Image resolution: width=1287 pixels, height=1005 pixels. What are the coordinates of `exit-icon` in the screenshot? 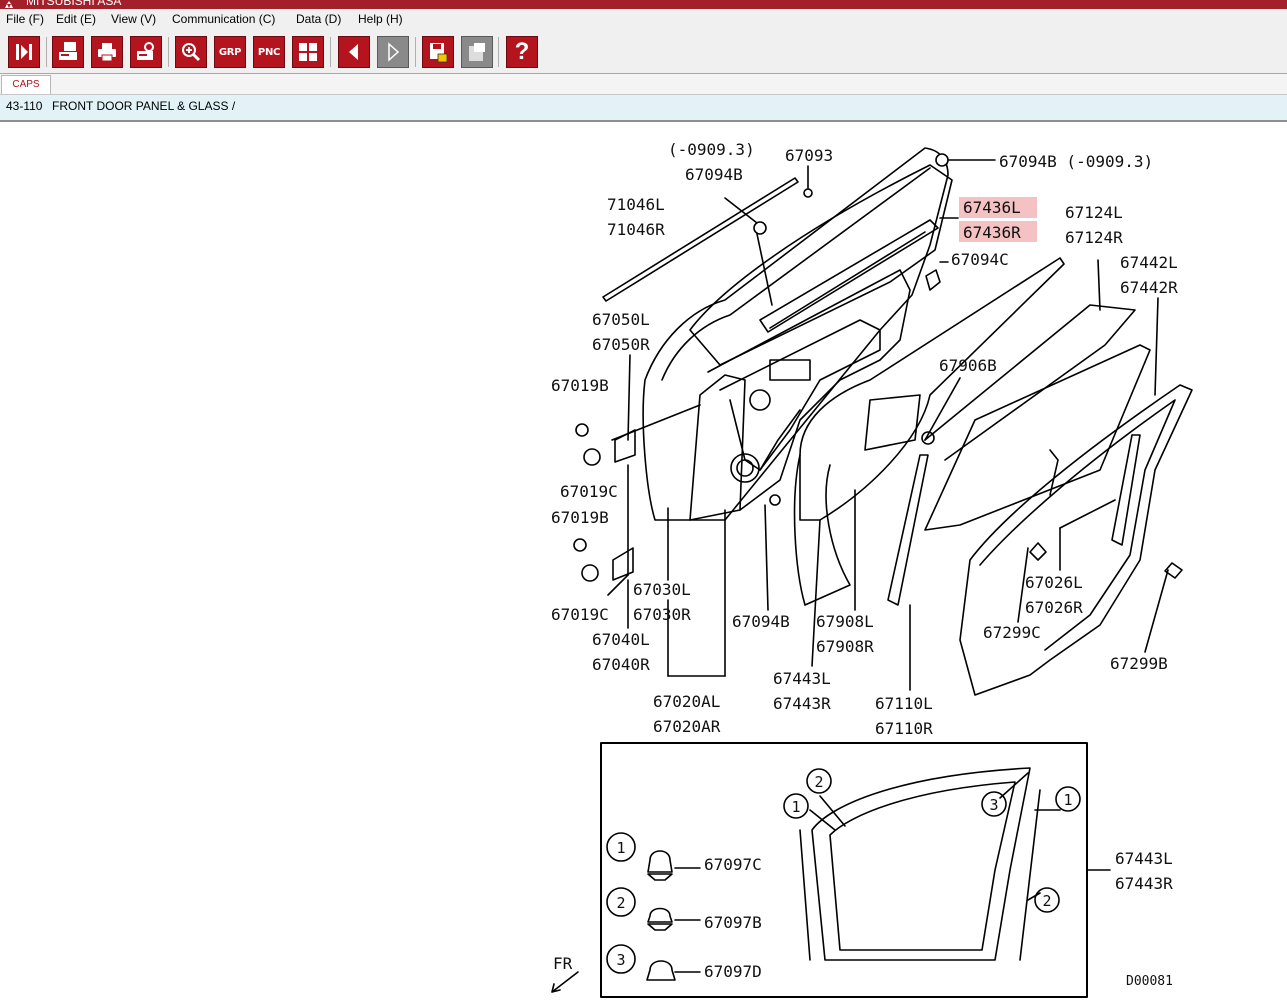 It's located at (24, 52).